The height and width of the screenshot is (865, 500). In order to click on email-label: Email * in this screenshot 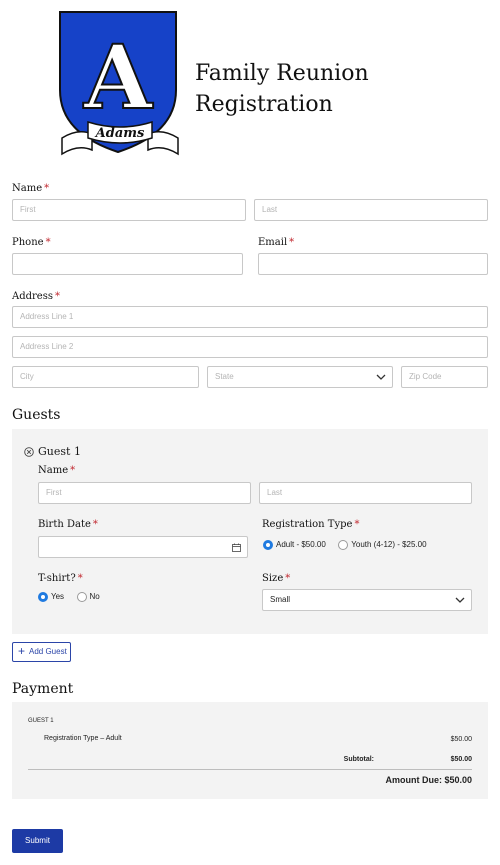, I will do `click(276, 242)`.